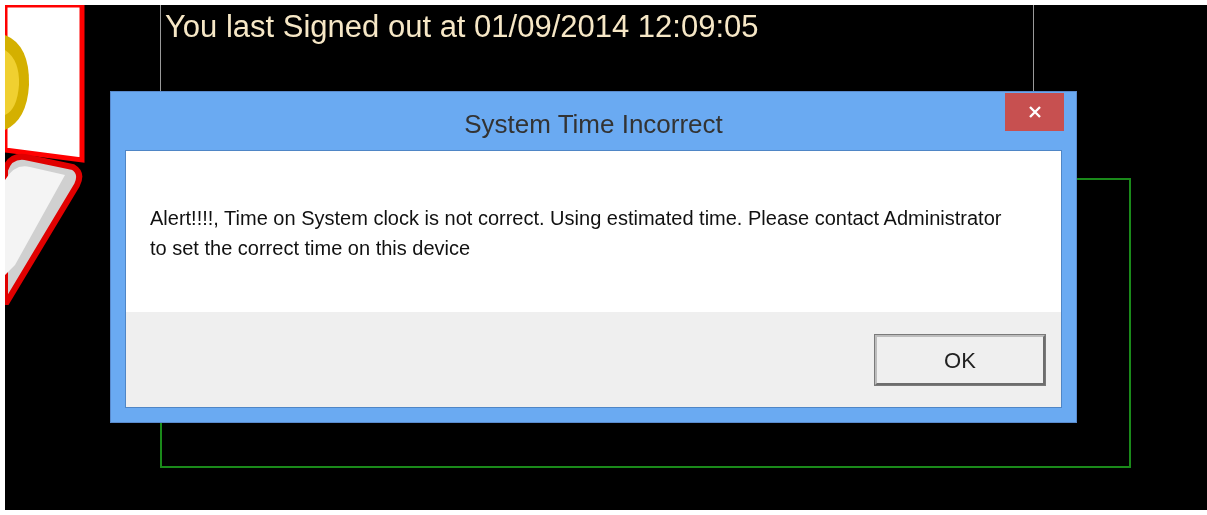 The image size is (1207, 515). I want to click on ok-button: OK, so click(960, 360).